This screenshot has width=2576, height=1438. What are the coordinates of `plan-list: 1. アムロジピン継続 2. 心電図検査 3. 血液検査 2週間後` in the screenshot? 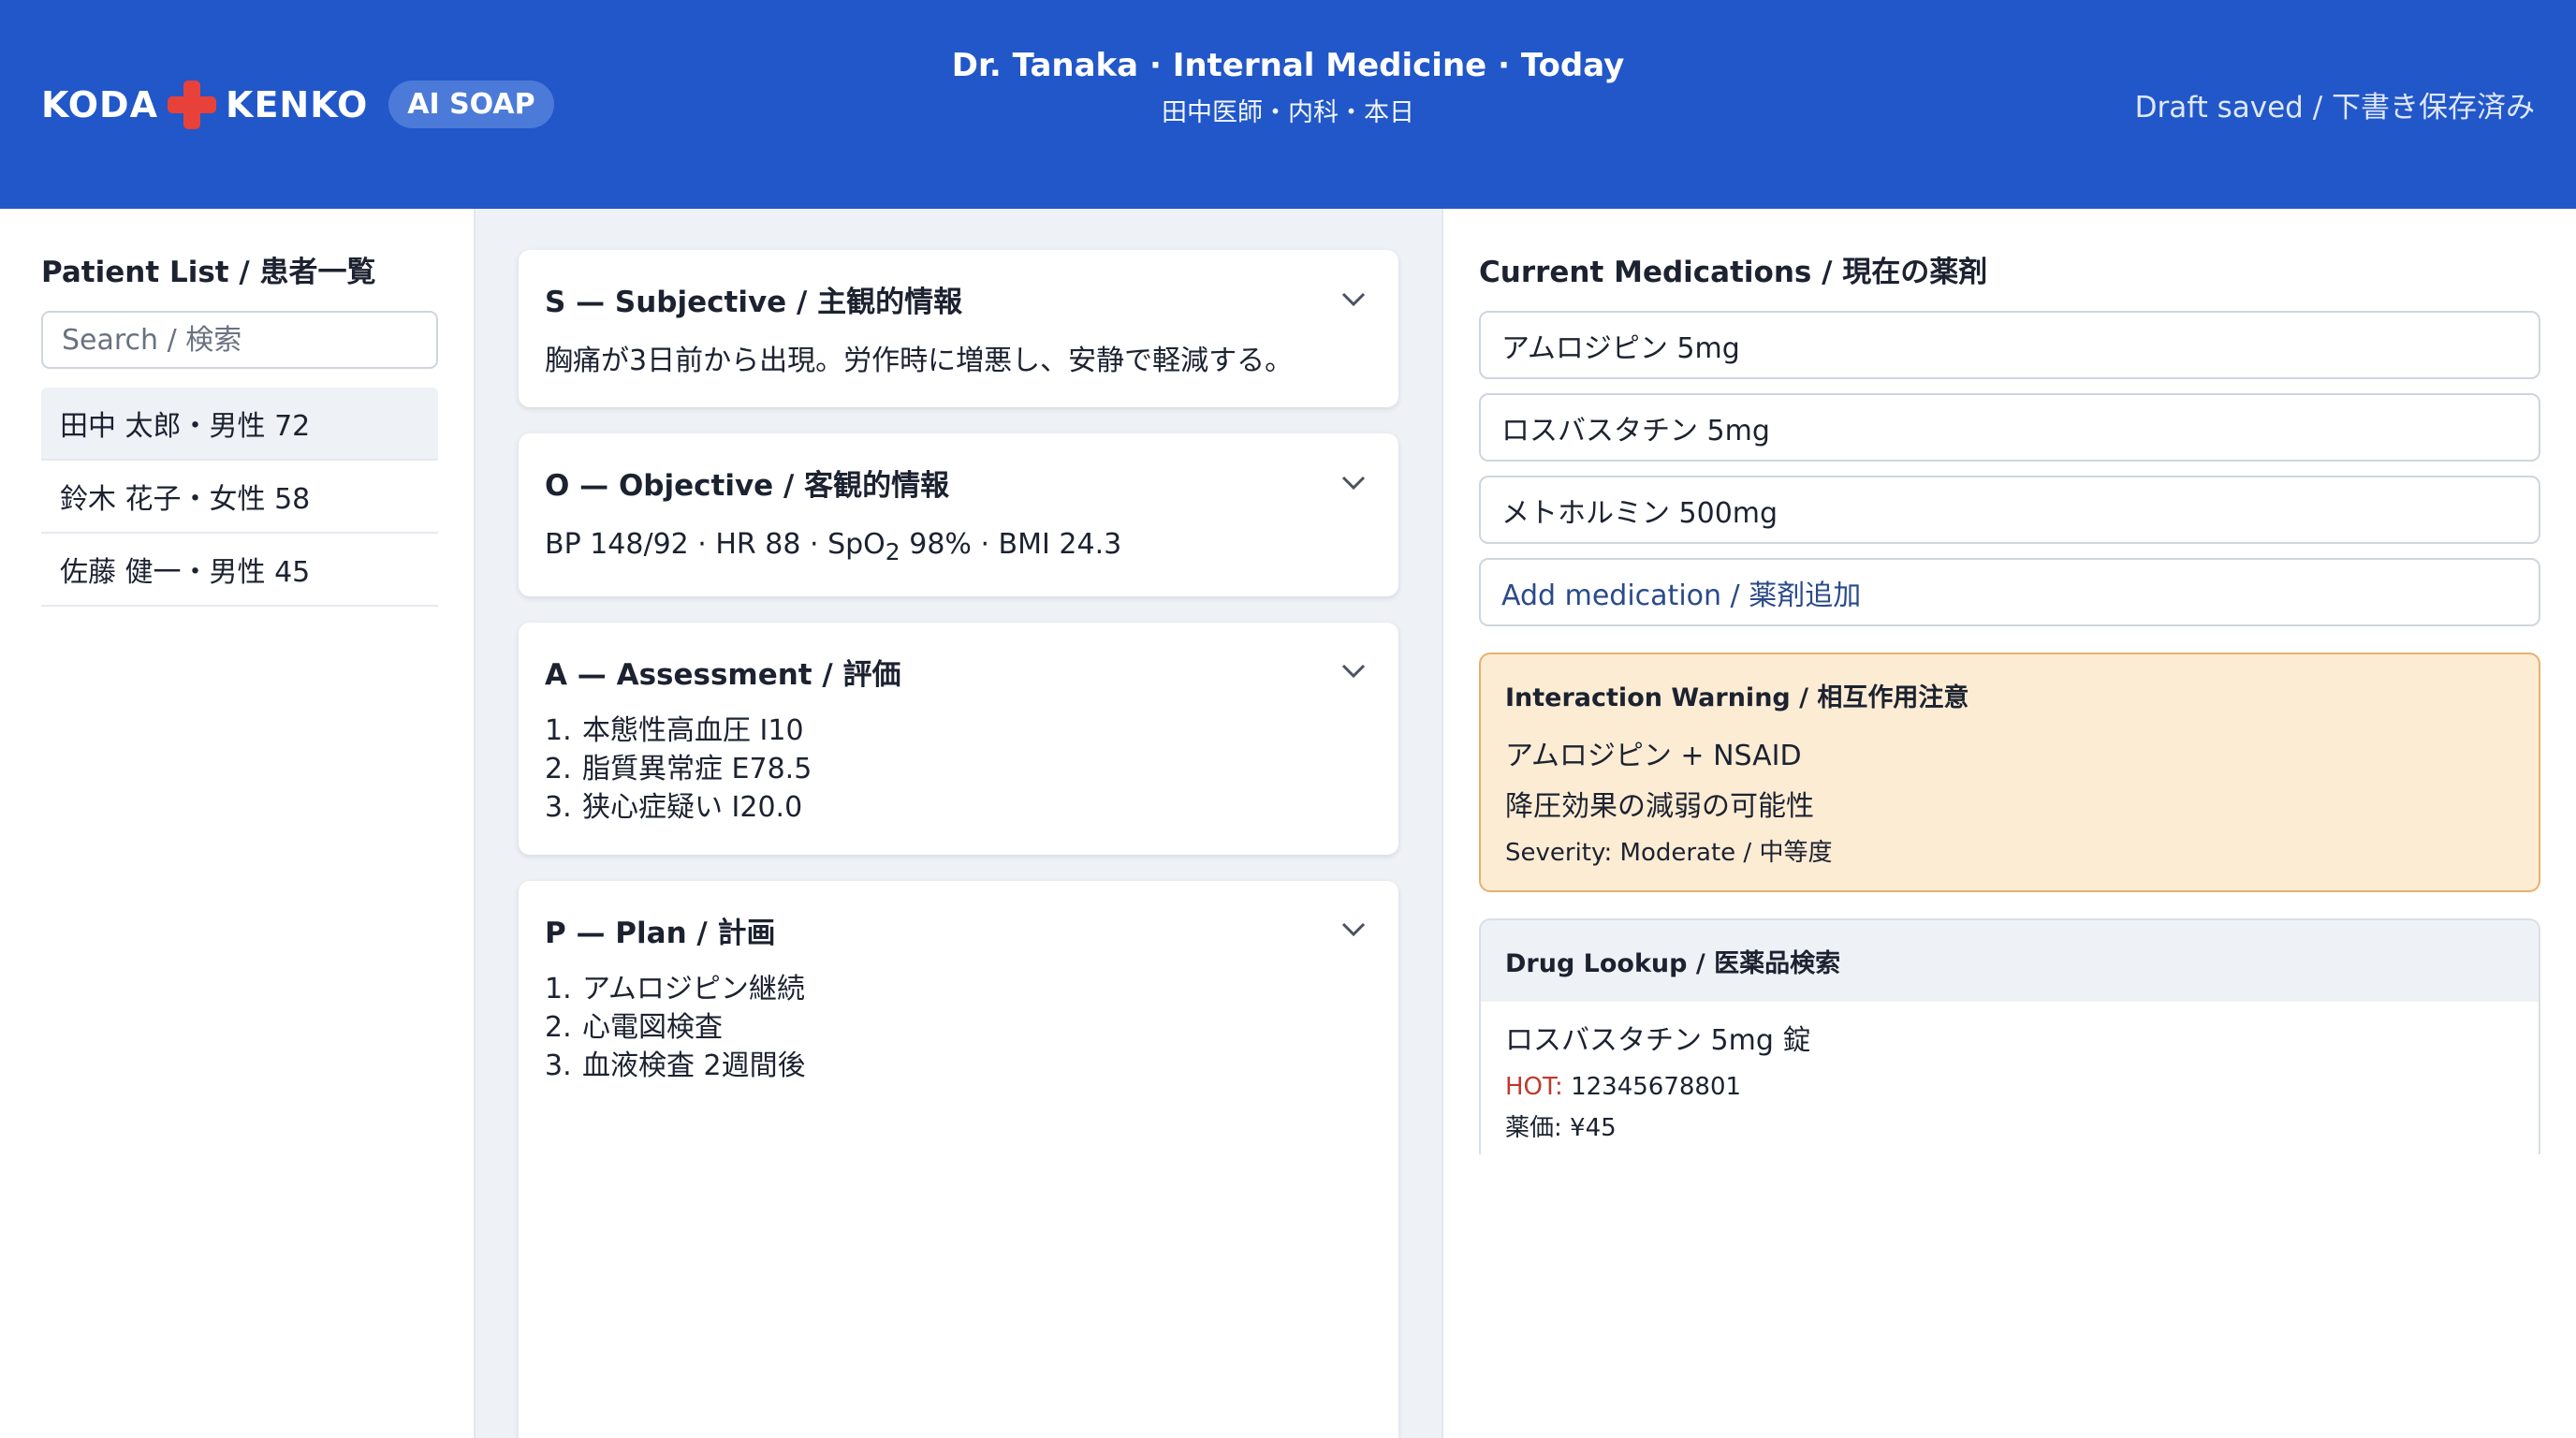 It's located at (958, 1027).